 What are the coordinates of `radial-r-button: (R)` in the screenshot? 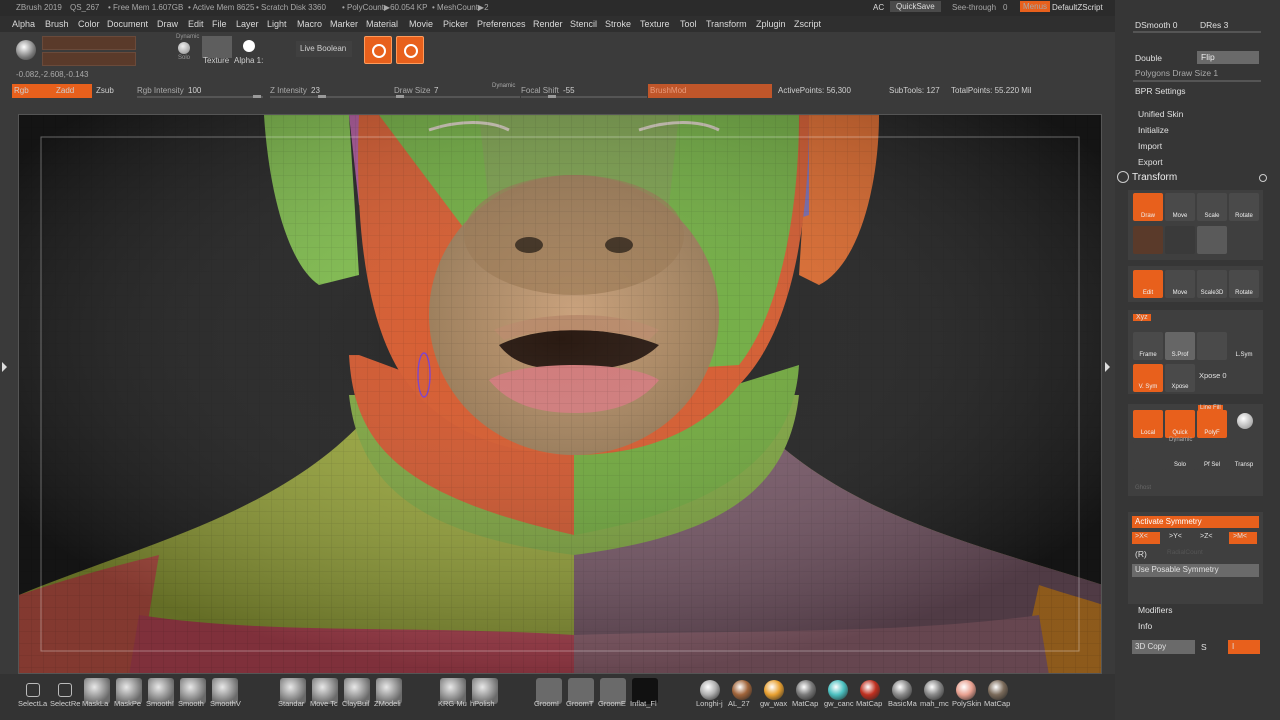 It's located at (1141, 554).